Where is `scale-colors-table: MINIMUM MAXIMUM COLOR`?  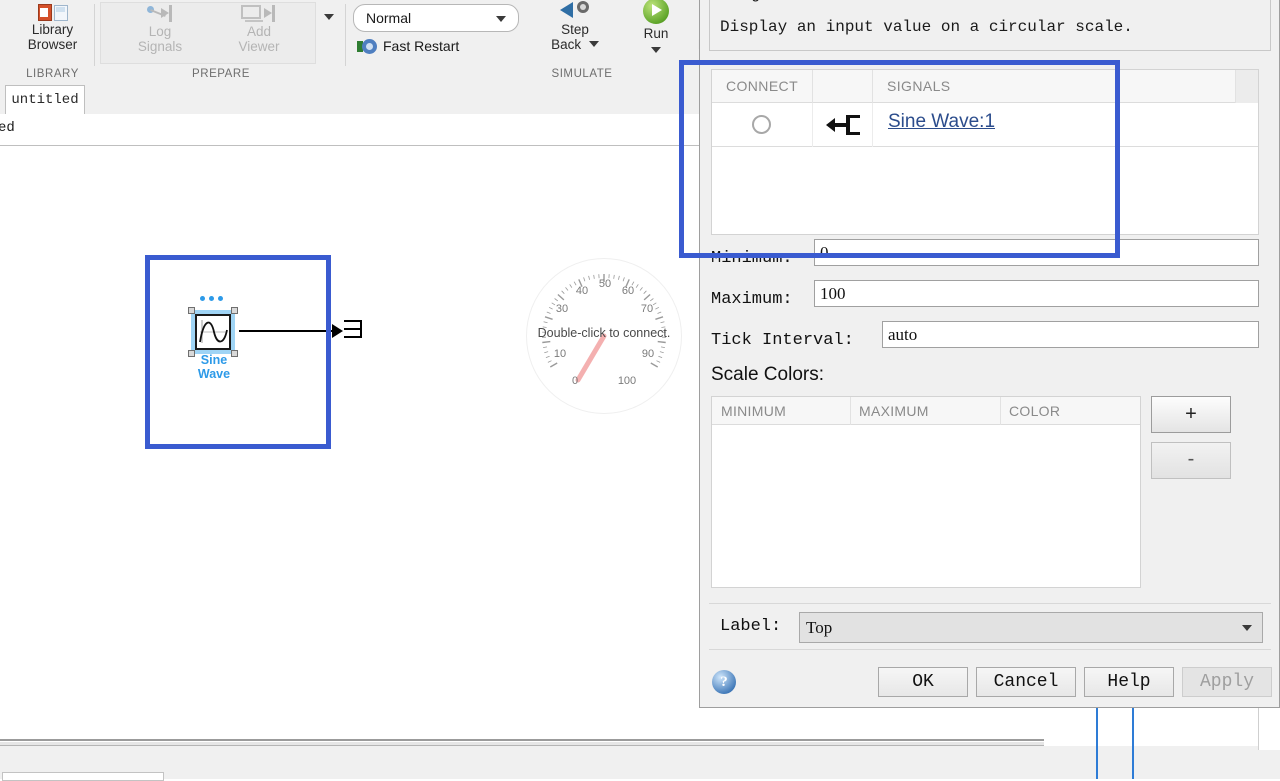 scale-colors-table: MINIMUM MAXIMUM COLOR is located at coordinates (926, 492).